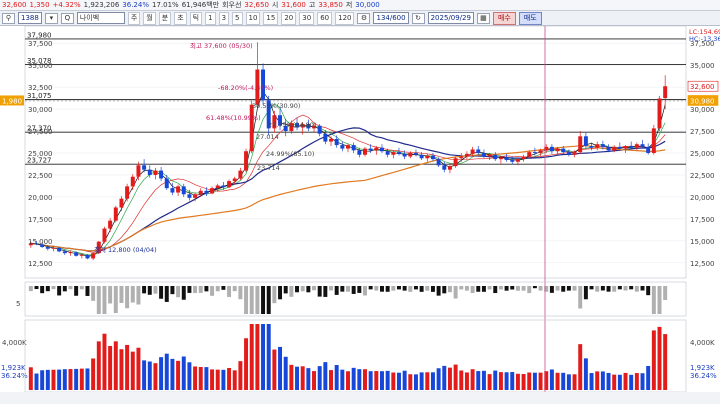  Describe the element at coordinates (450, 18) in the screenshot. I see `date-field: 2025/09/29` at that location.